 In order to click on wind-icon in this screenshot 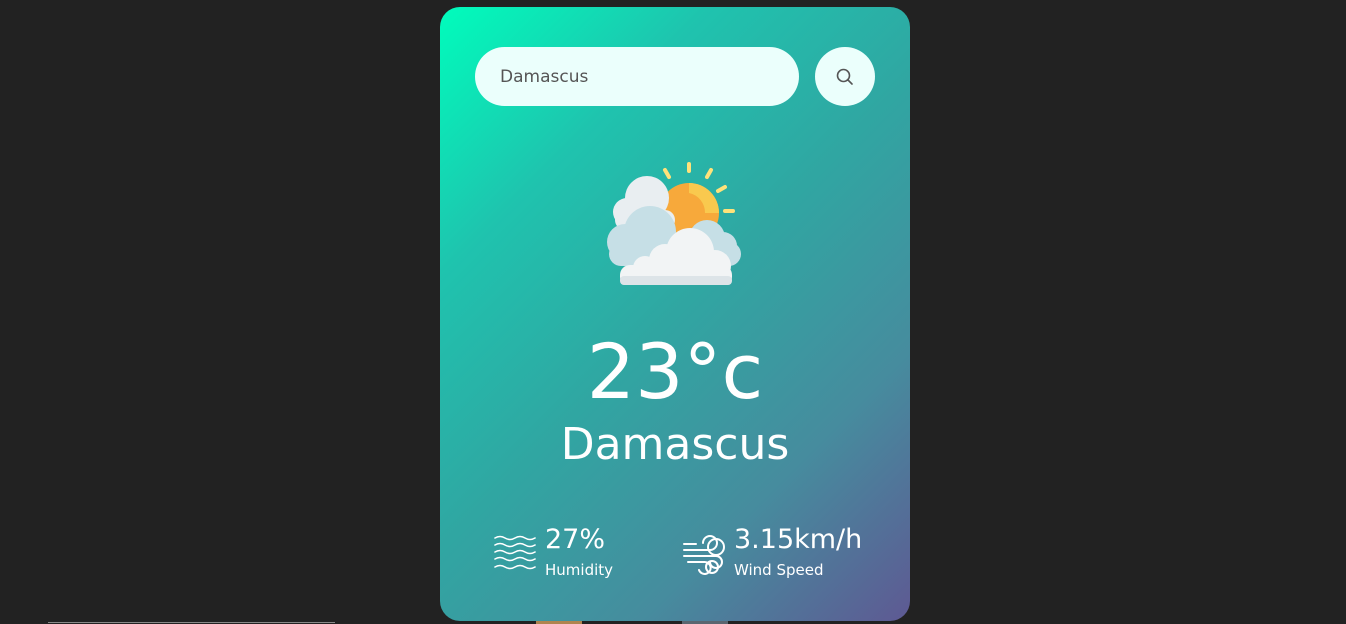, I will do `click(704, 554)`.